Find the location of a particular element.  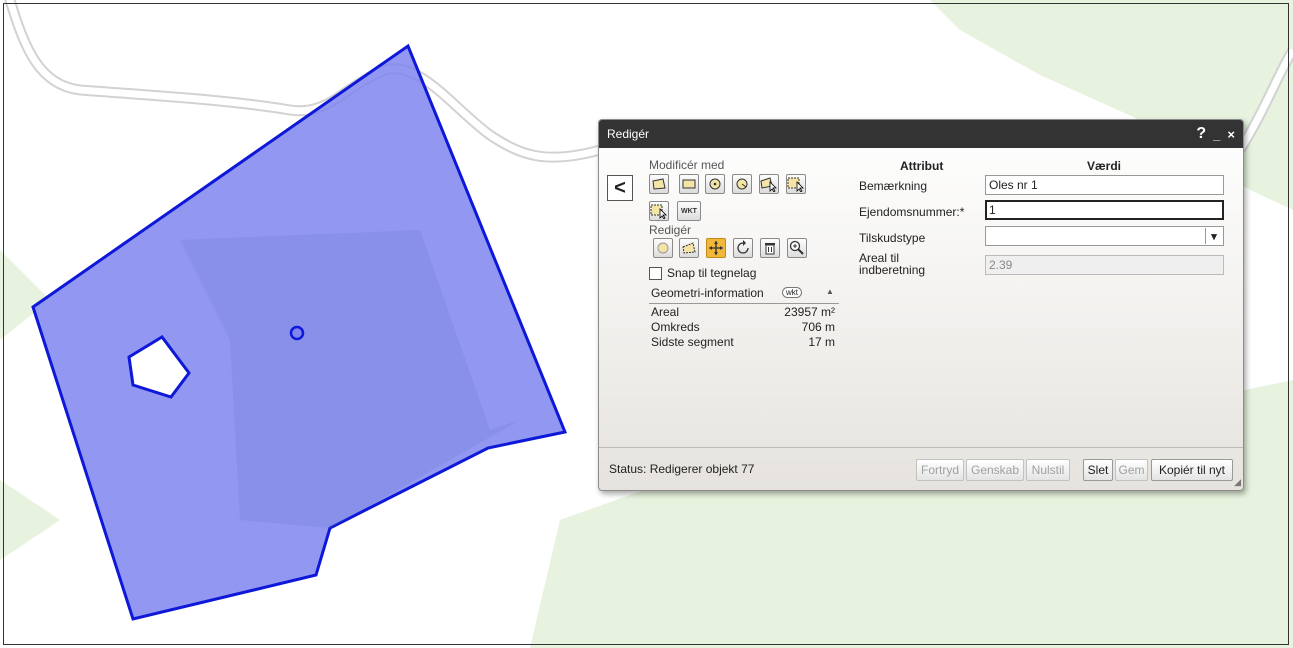

footer-separator is located at coordinates (921, 447).